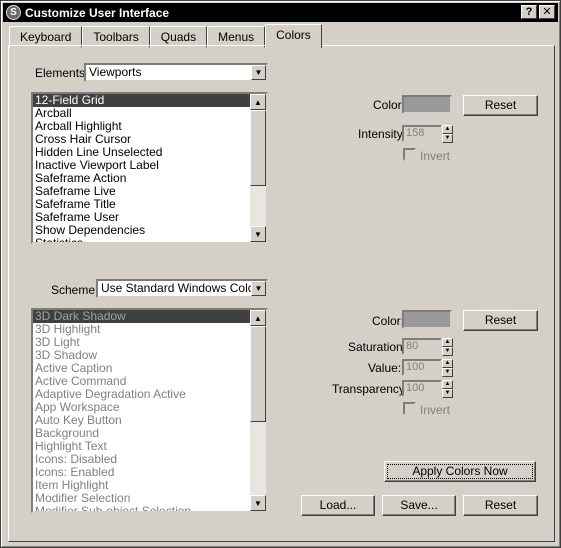  Describe the element at coordinates (176, 72) in the screenshot. I see `elements-dropdown: Viewports ▼` at that location.